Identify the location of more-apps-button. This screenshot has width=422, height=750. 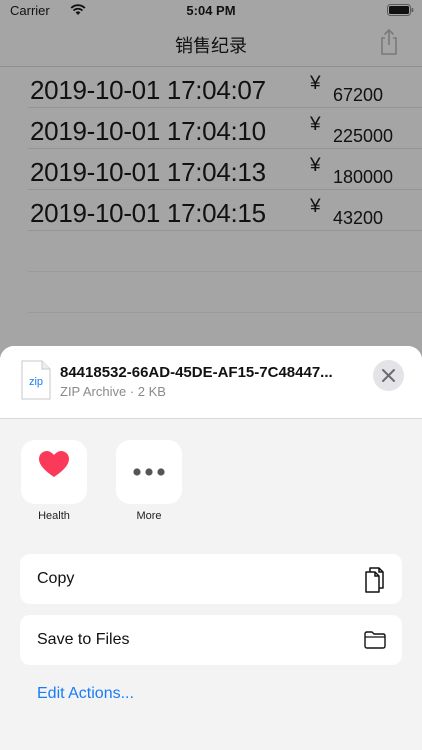
(149, 472).